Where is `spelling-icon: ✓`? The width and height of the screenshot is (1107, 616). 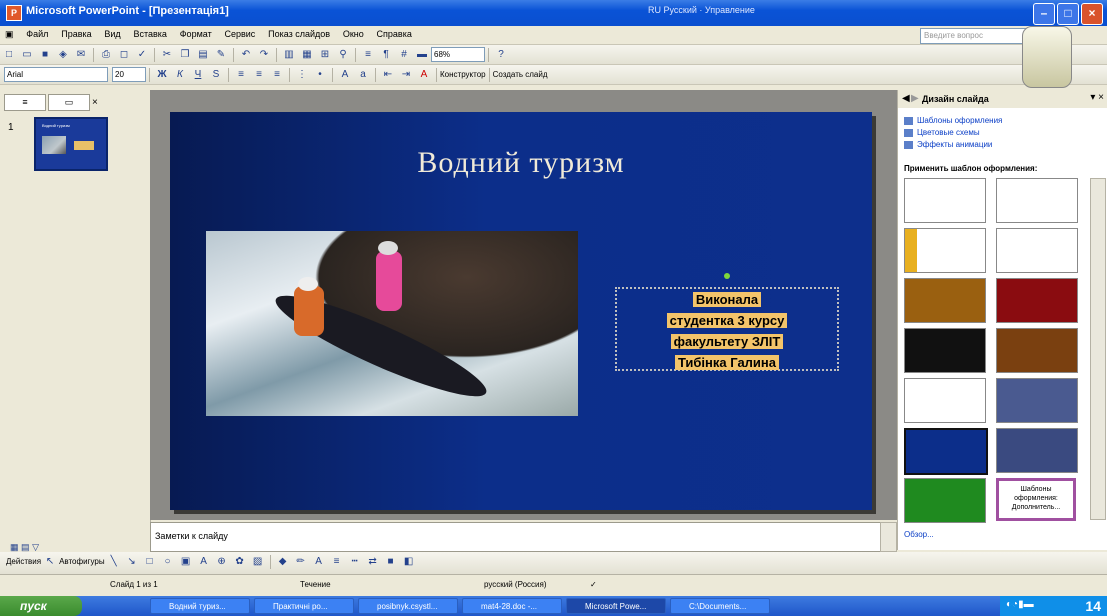 spelling-icon: ✓ is located at coordinates (142, 54).